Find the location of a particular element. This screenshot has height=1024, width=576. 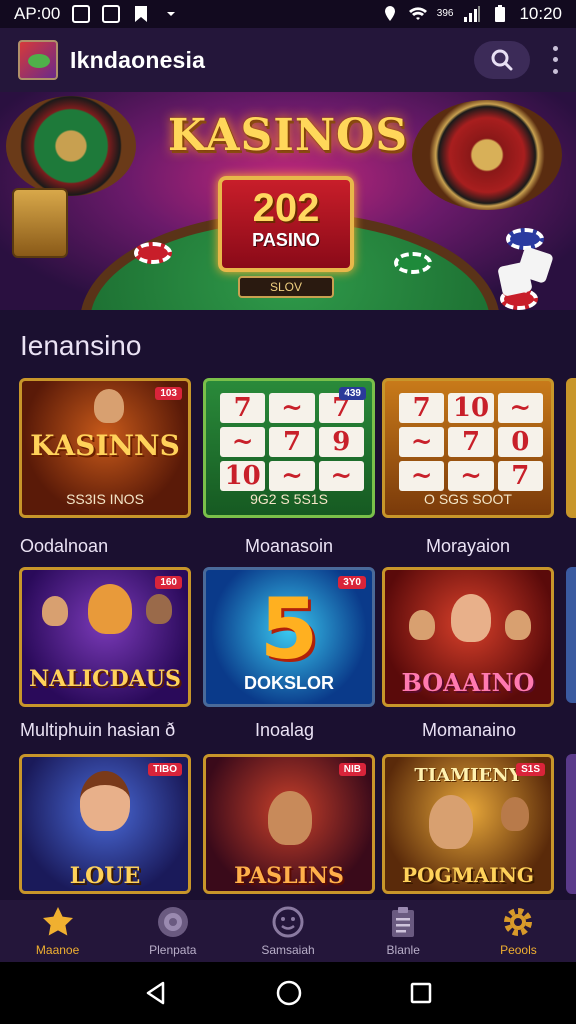

game-tile: 7 10 ~ ~ 7 0 ~ ~ 7 O SGS SOOT is located at coordinates (468, 448).